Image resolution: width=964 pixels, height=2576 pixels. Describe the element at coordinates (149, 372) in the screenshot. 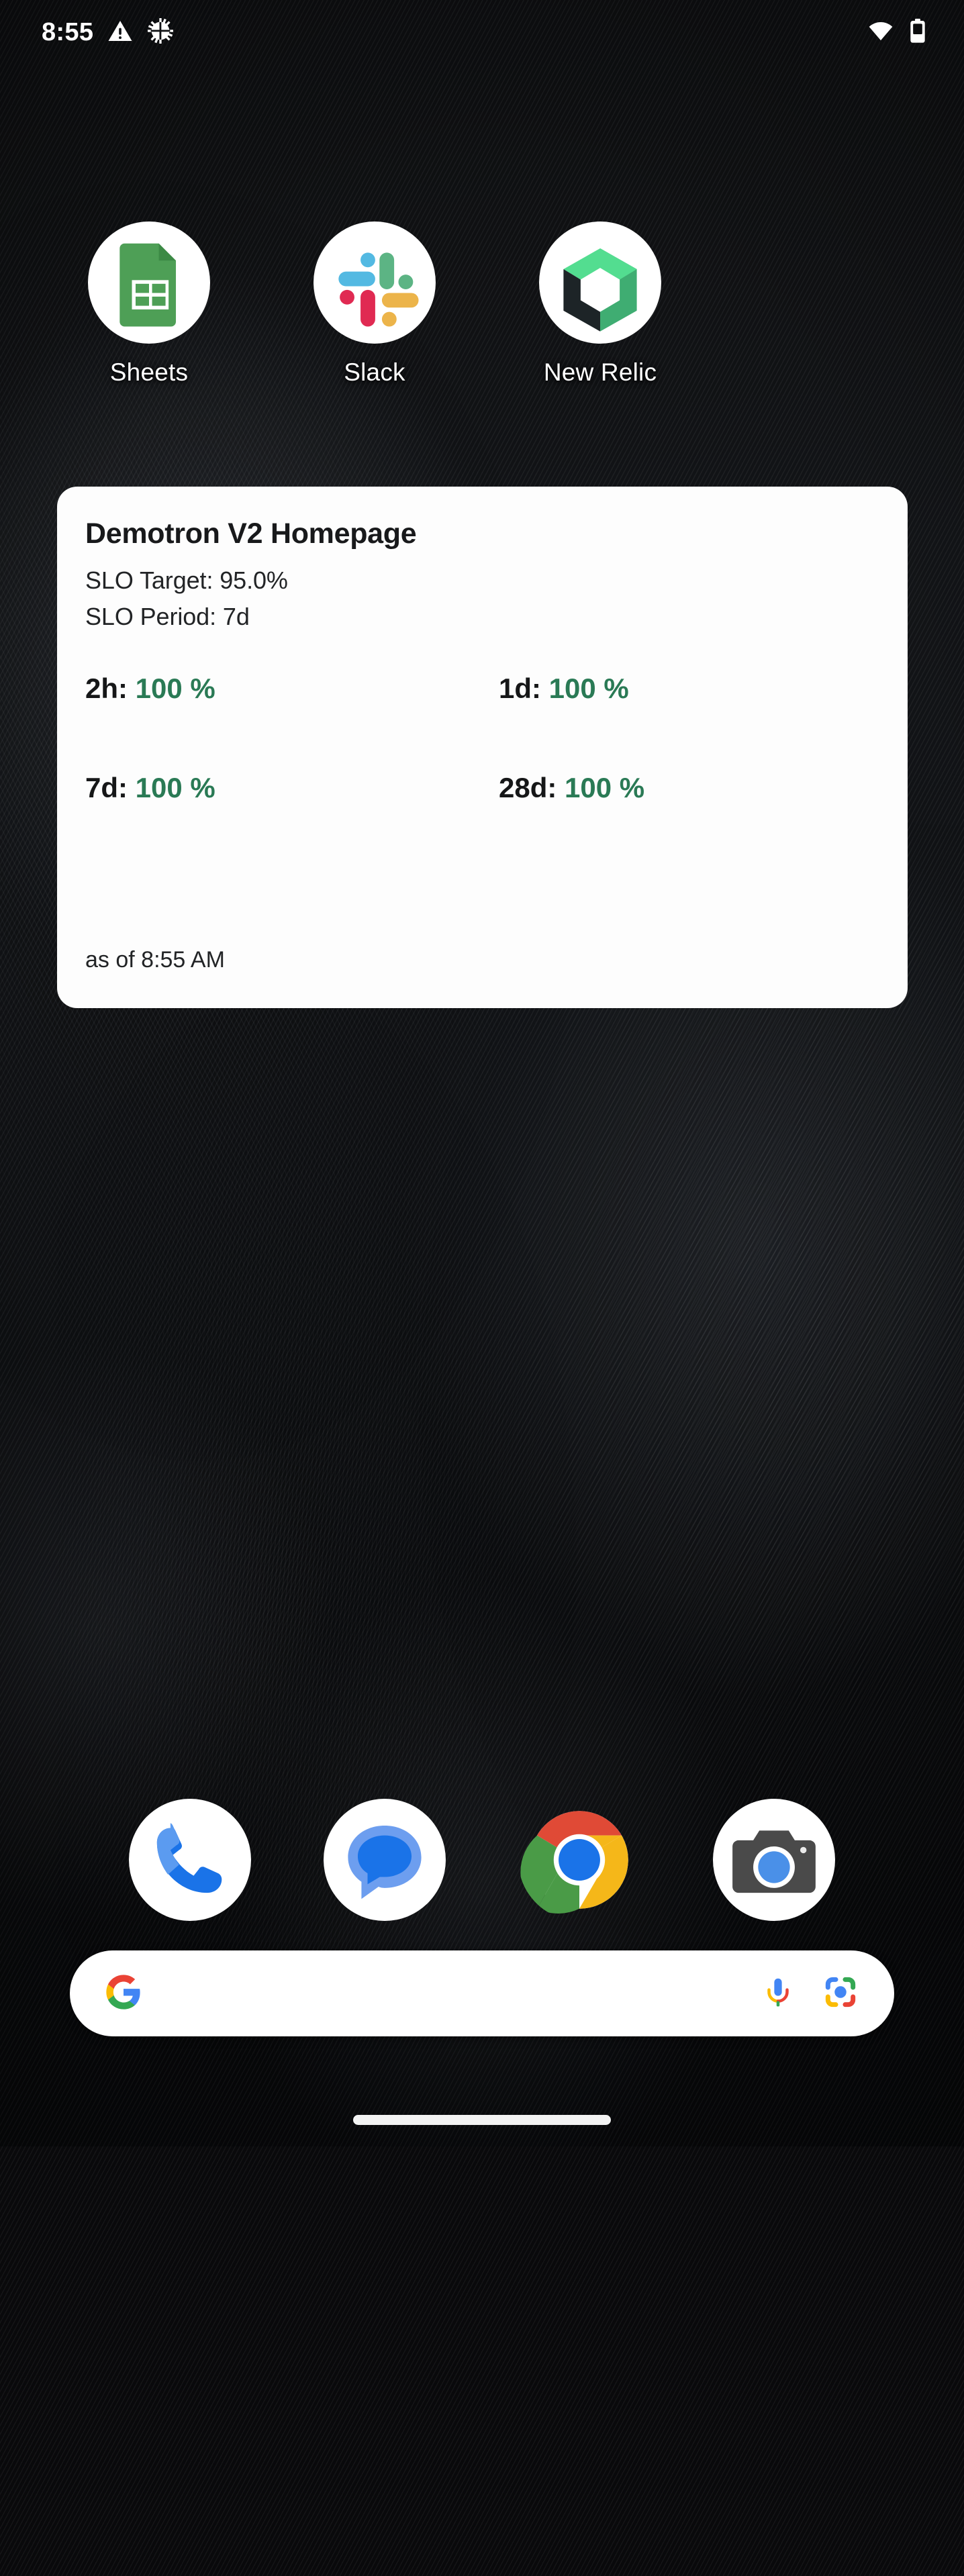

I see `app-label-sheets: Sheets` at that location.